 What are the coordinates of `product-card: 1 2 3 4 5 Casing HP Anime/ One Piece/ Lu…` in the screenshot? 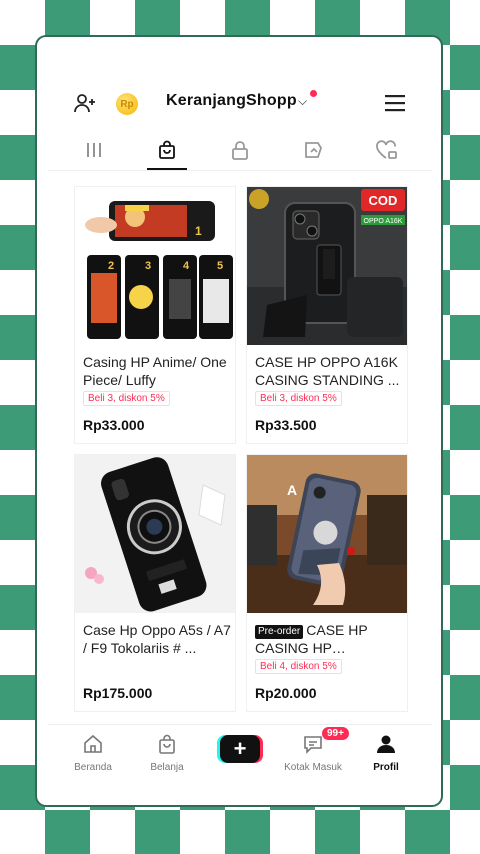 It's located at (155, 315).